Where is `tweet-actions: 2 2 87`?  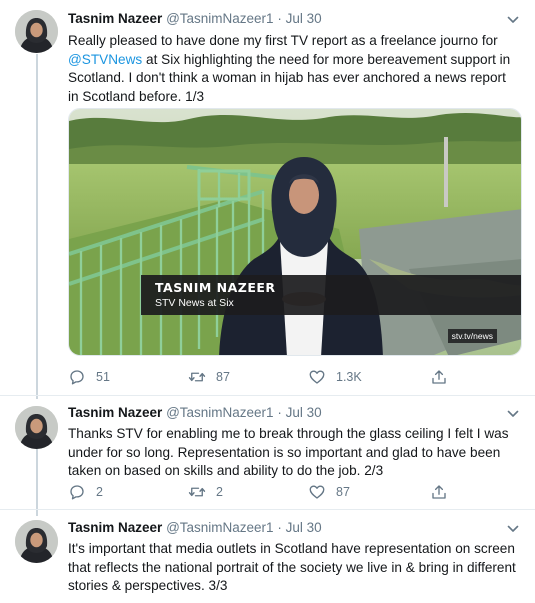 tweet-actions: 2 2 87 is located at coordinates (288, 492).